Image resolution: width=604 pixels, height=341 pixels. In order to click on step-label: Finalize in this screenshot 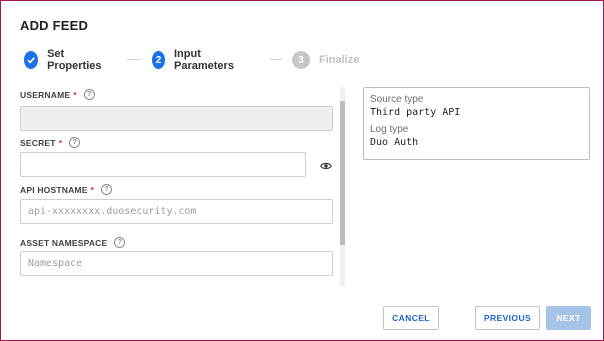, I will do `click(339, 60)`.